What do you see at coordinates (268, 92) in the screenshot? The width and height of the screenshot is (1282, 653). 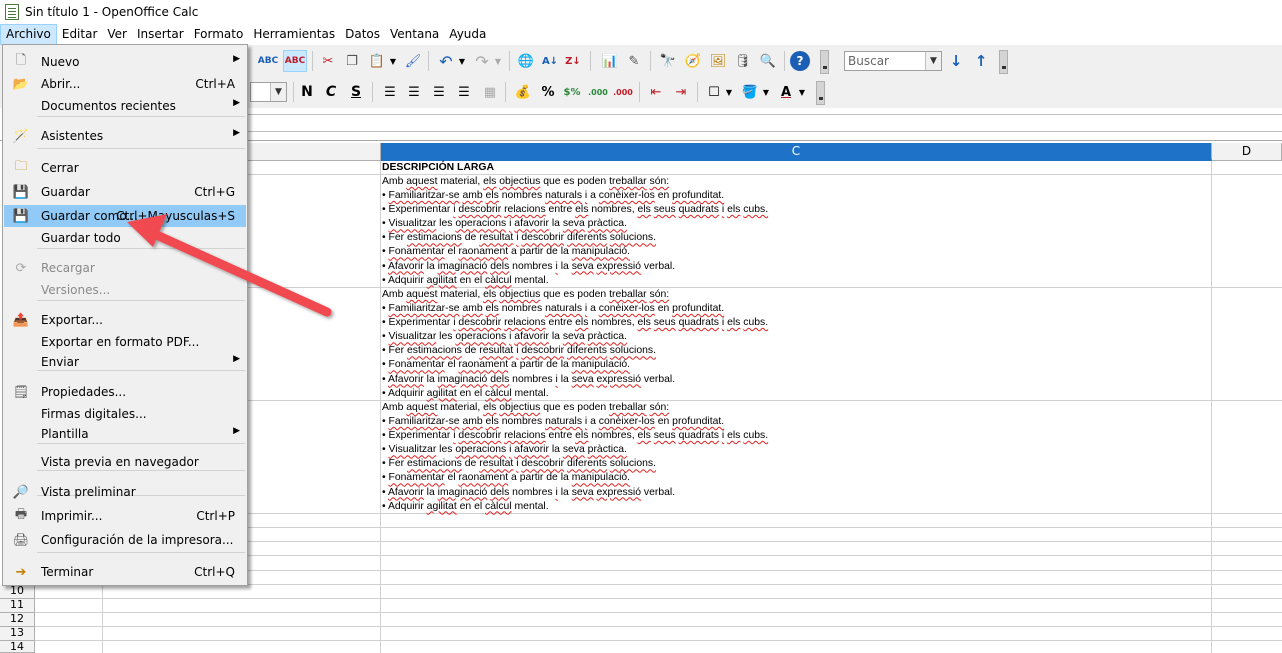 I see `font-size-combo: ▼` at bounding box center [268, 92].